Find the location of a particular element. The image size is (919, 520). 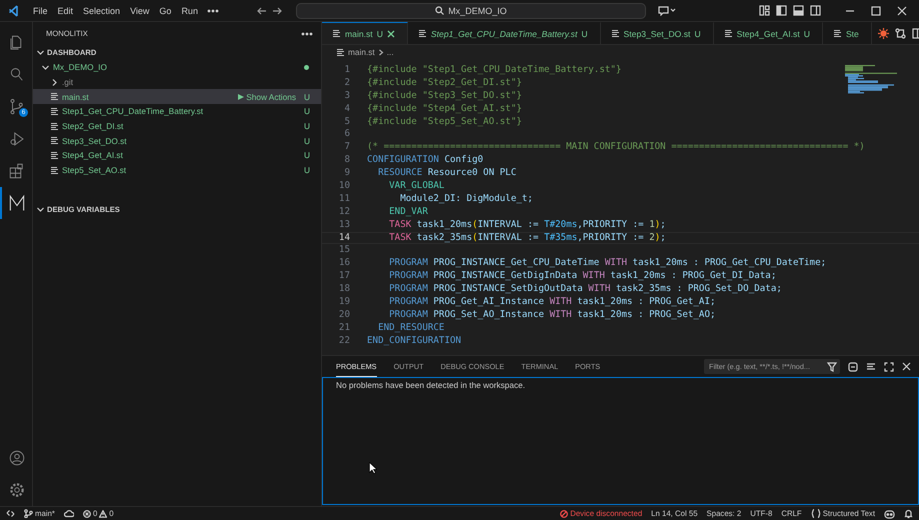

compare-changes-icon is located at coordinates (900, 33).